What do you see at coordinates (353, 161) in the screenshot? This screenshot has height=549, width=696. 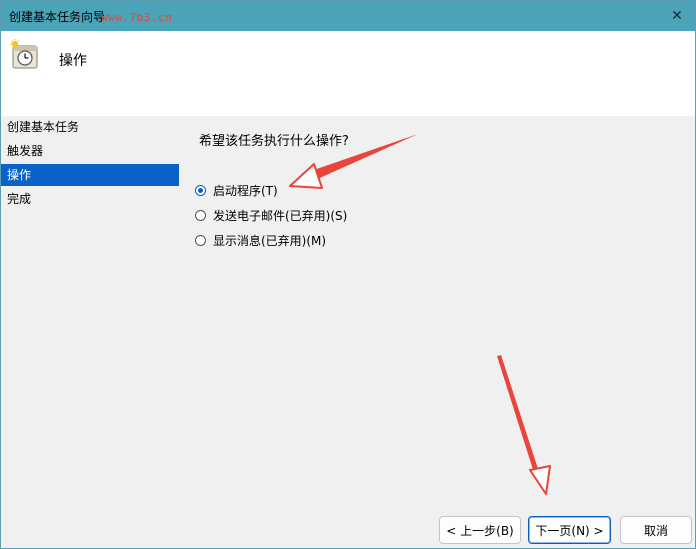 I see `annotation-arrow-to-start-program` at bounding box center [353, 161].